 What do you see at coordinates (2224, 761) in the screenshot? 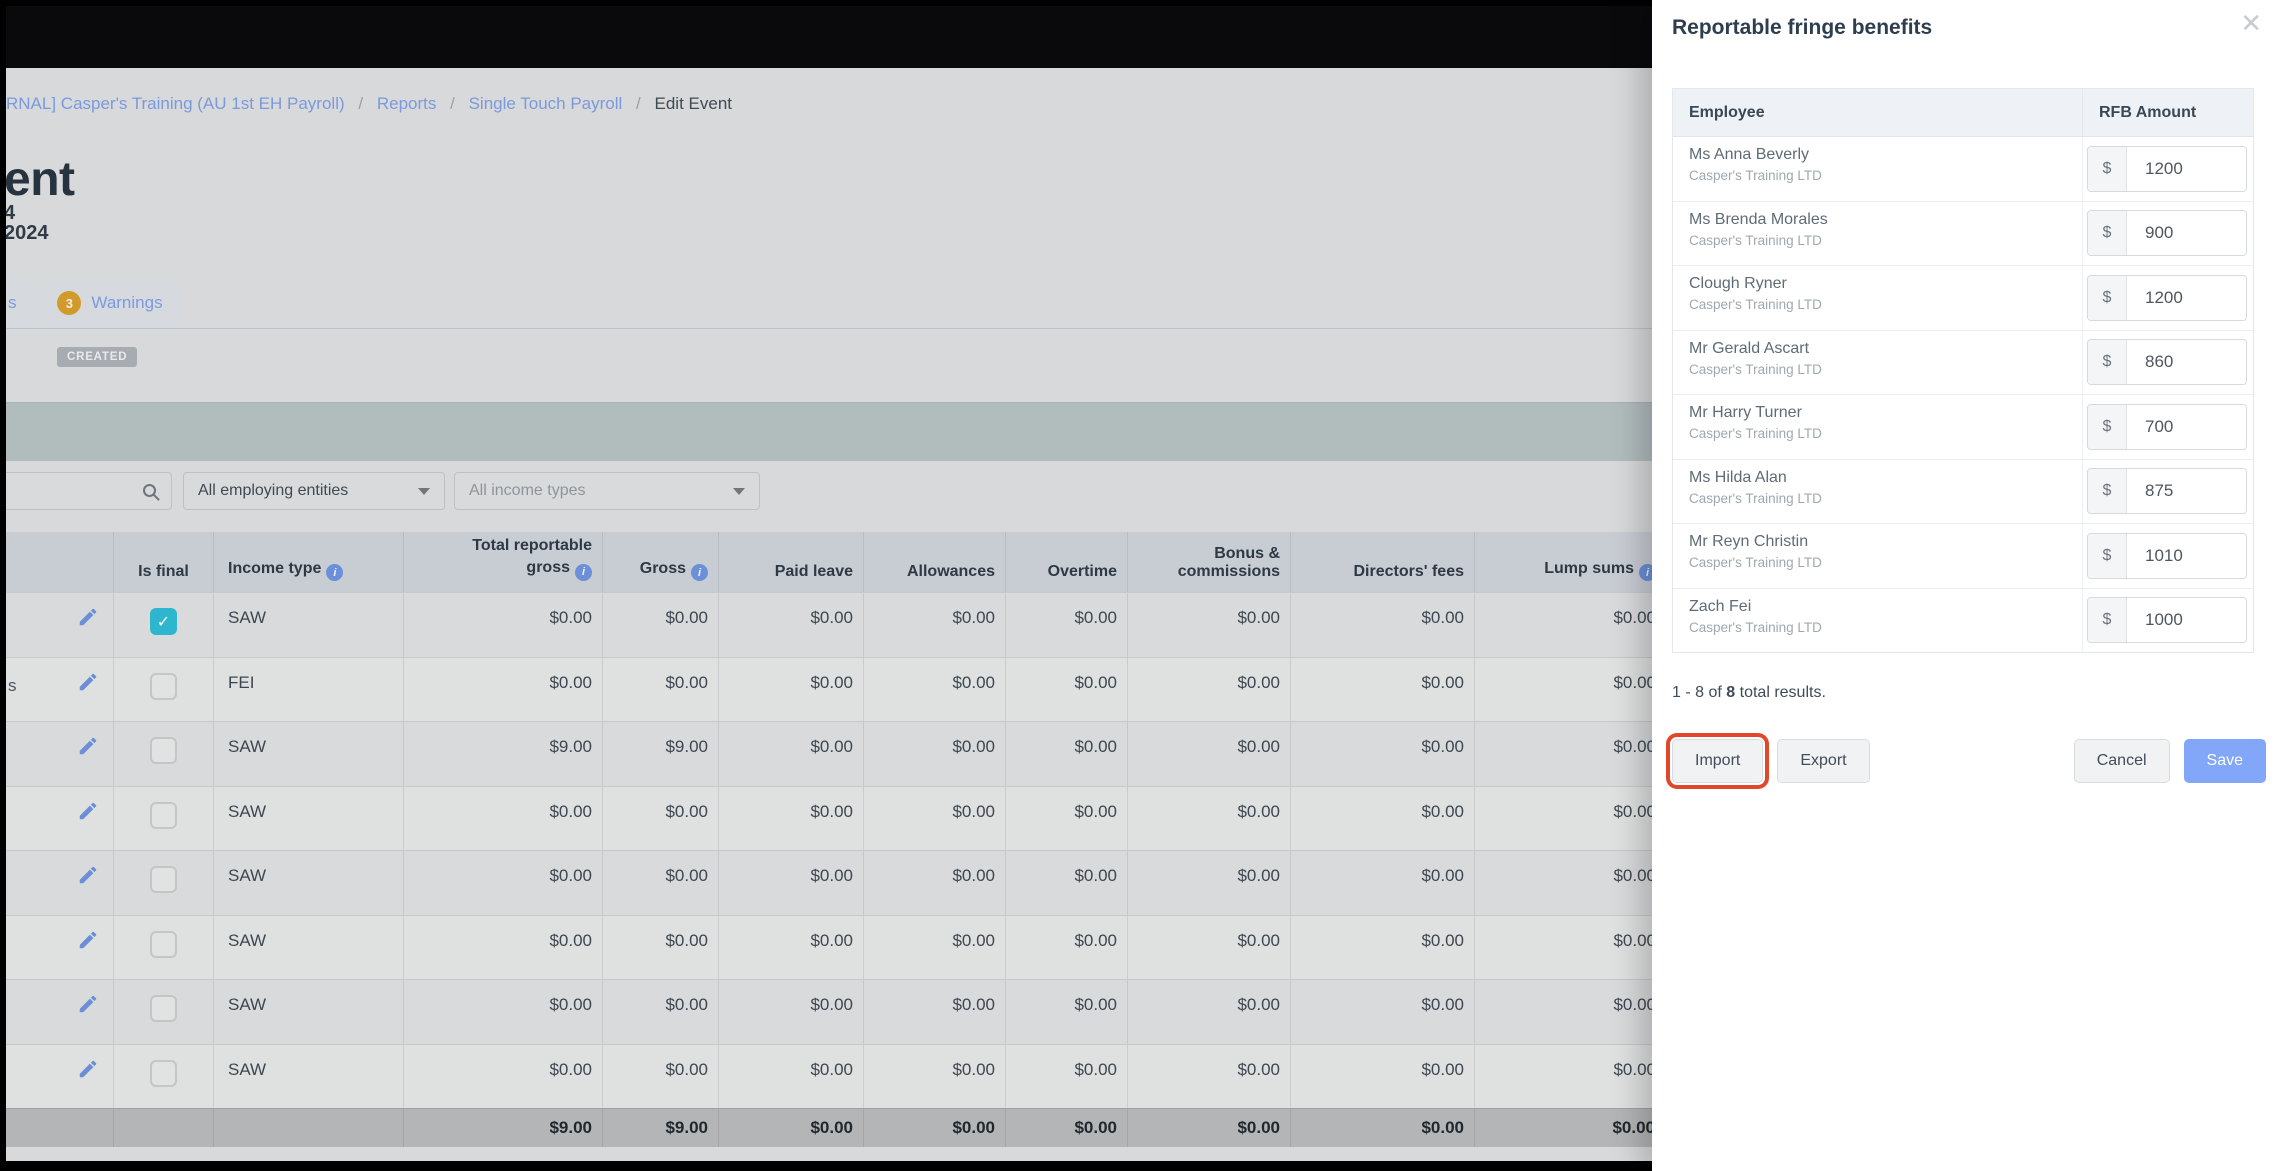
I see `save-button: Save` at bounding box center [2224, 761].